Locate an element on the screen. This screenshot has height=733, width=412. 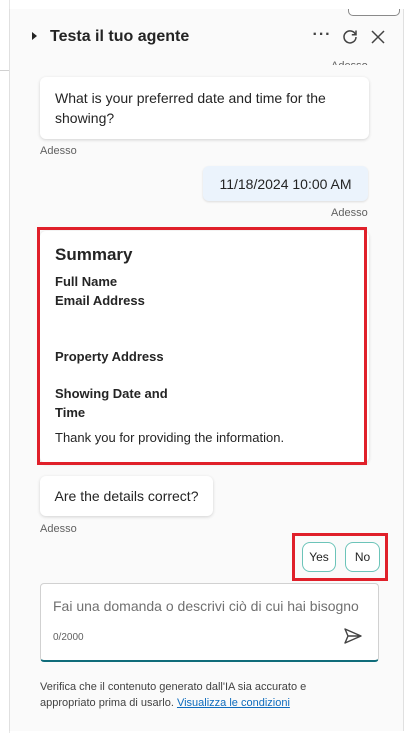
panel-header: Testa il tuo agente ··· is located at coordinates (206, 39).